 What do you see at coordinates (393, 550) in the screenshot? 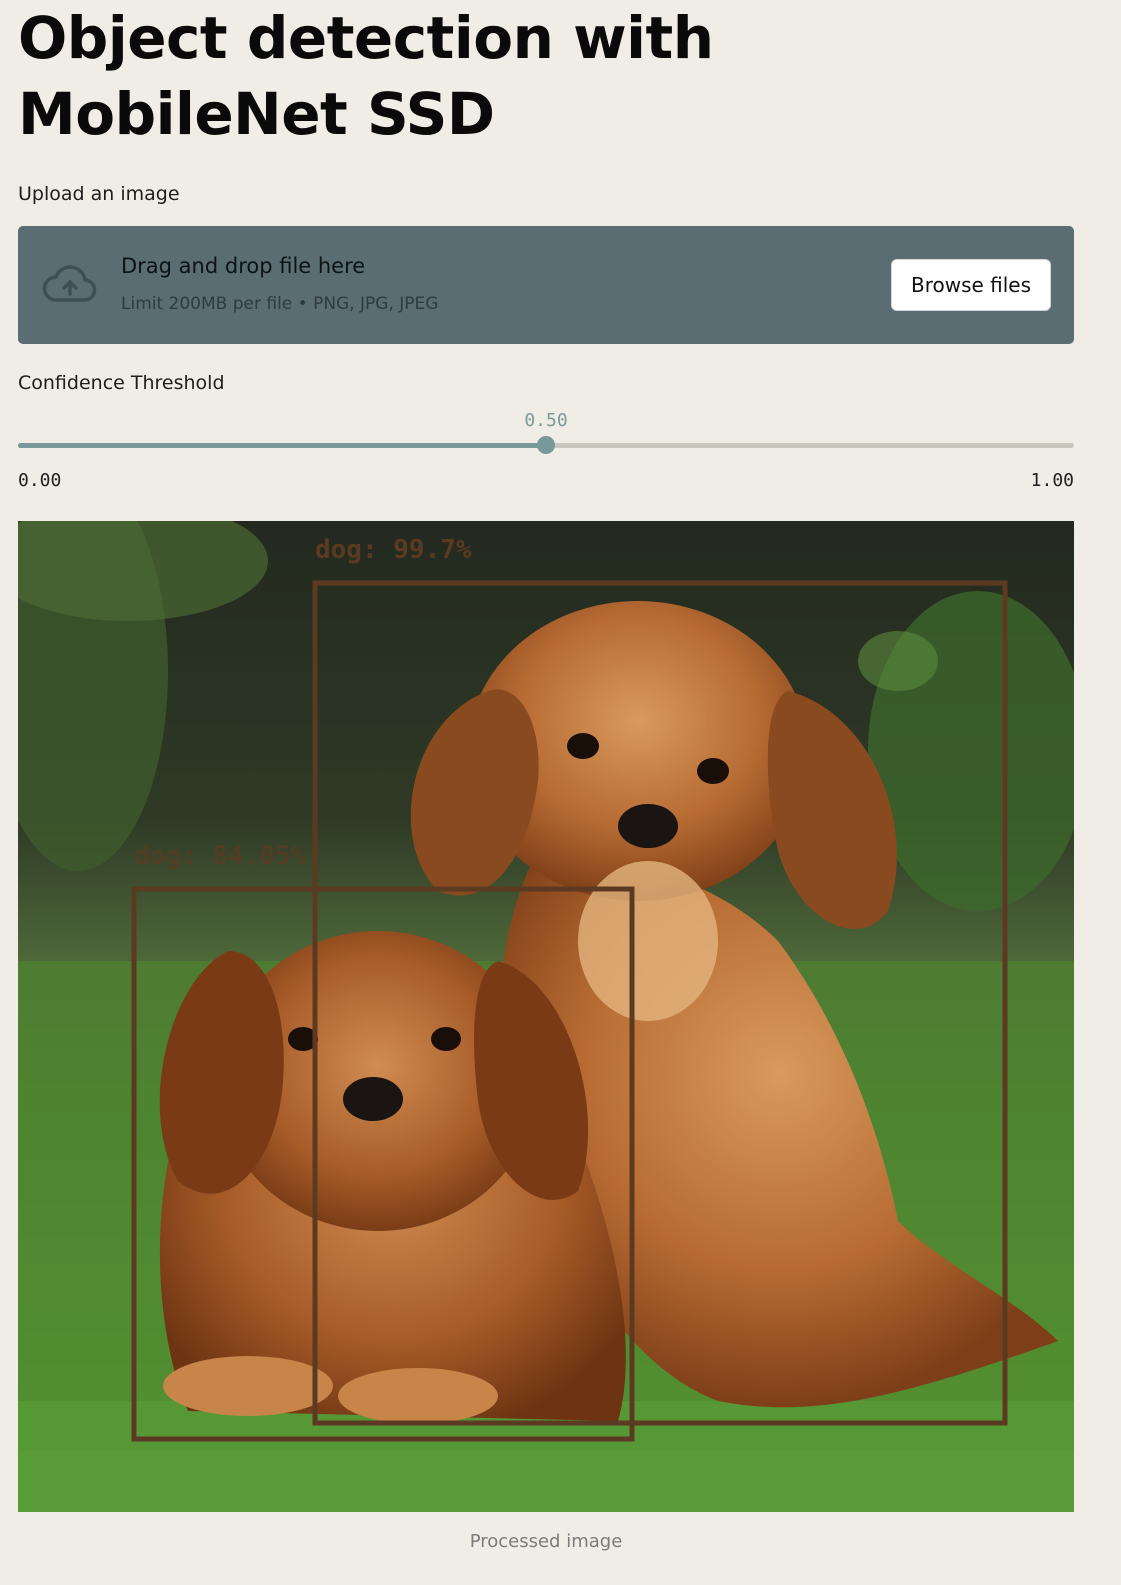
I see `detection-label-dog-1: dog: 99.7%` at bounding box center [393, 550].